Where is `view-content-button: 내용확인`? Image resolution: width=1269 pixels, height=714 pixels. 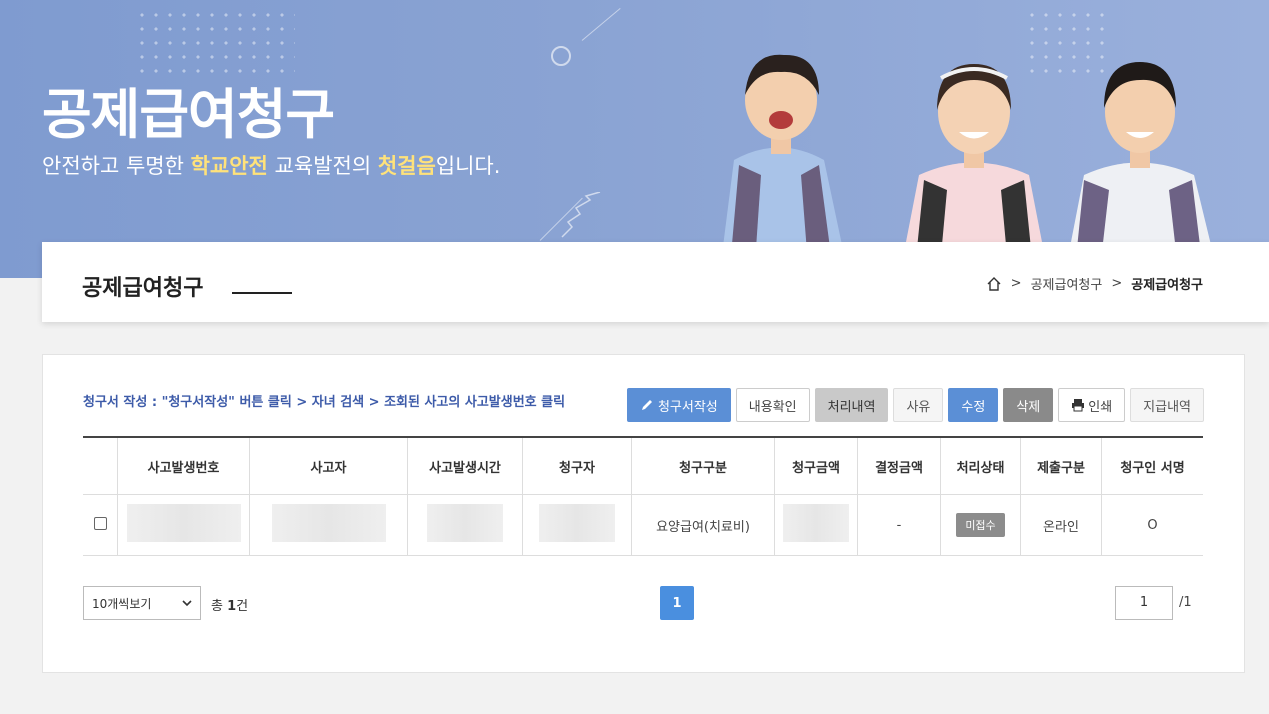 view-content-button: 내용확인 is located at coordinates (772, 405).